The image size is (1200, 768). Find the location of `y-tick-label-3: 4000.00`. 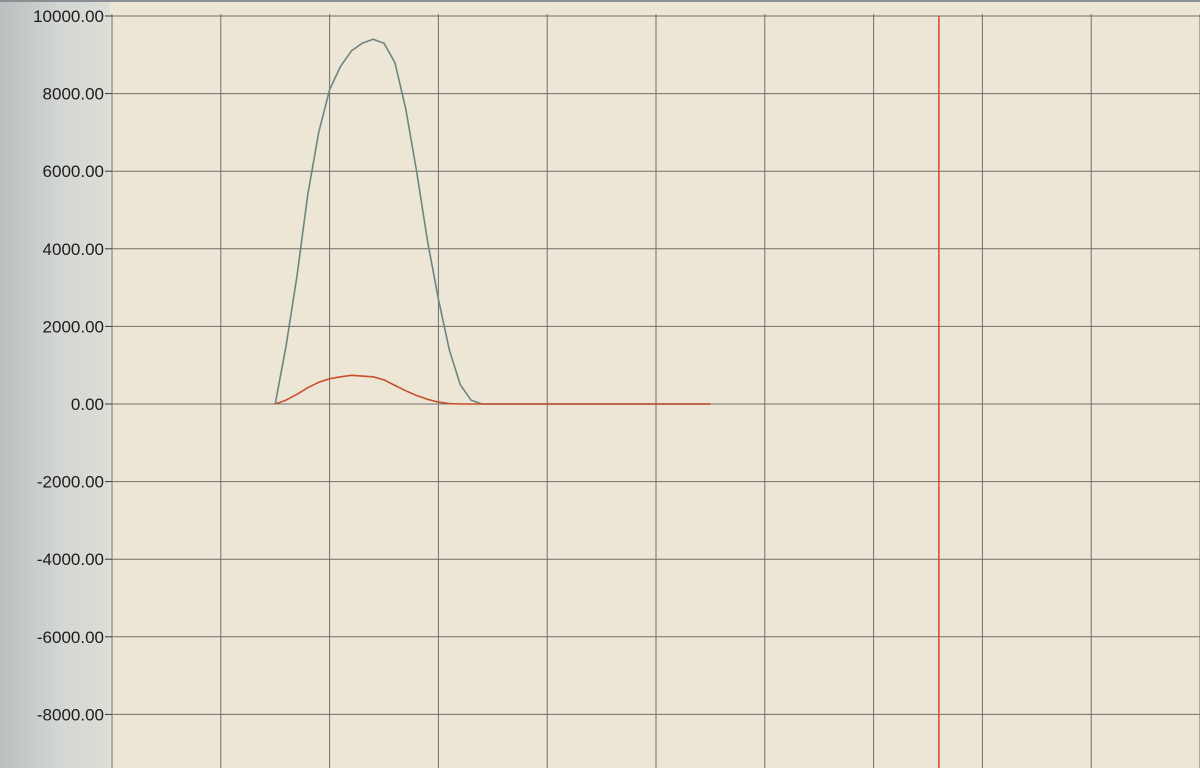

y-tick-label-3: 4000.00 is located at coordinates (73, 249).